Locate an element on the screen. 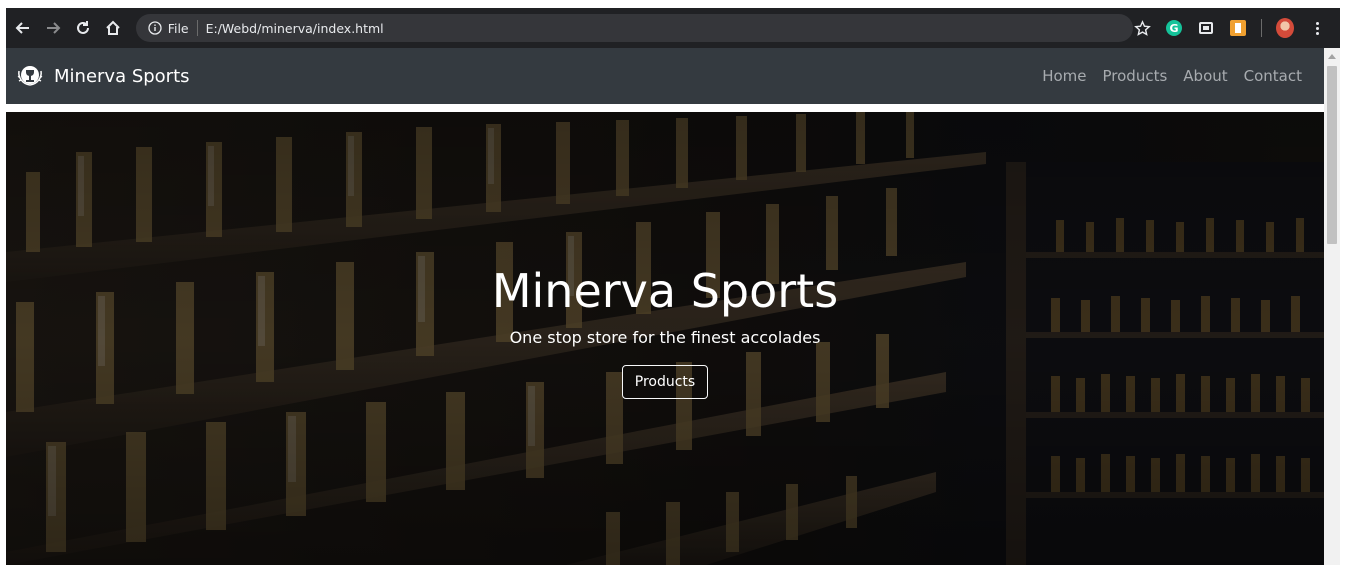 The height and width of the screenshot is (565, 1346). browser-toolbar: File E:/Webd/minerva/index.html G is located at coordinates (673, 28).